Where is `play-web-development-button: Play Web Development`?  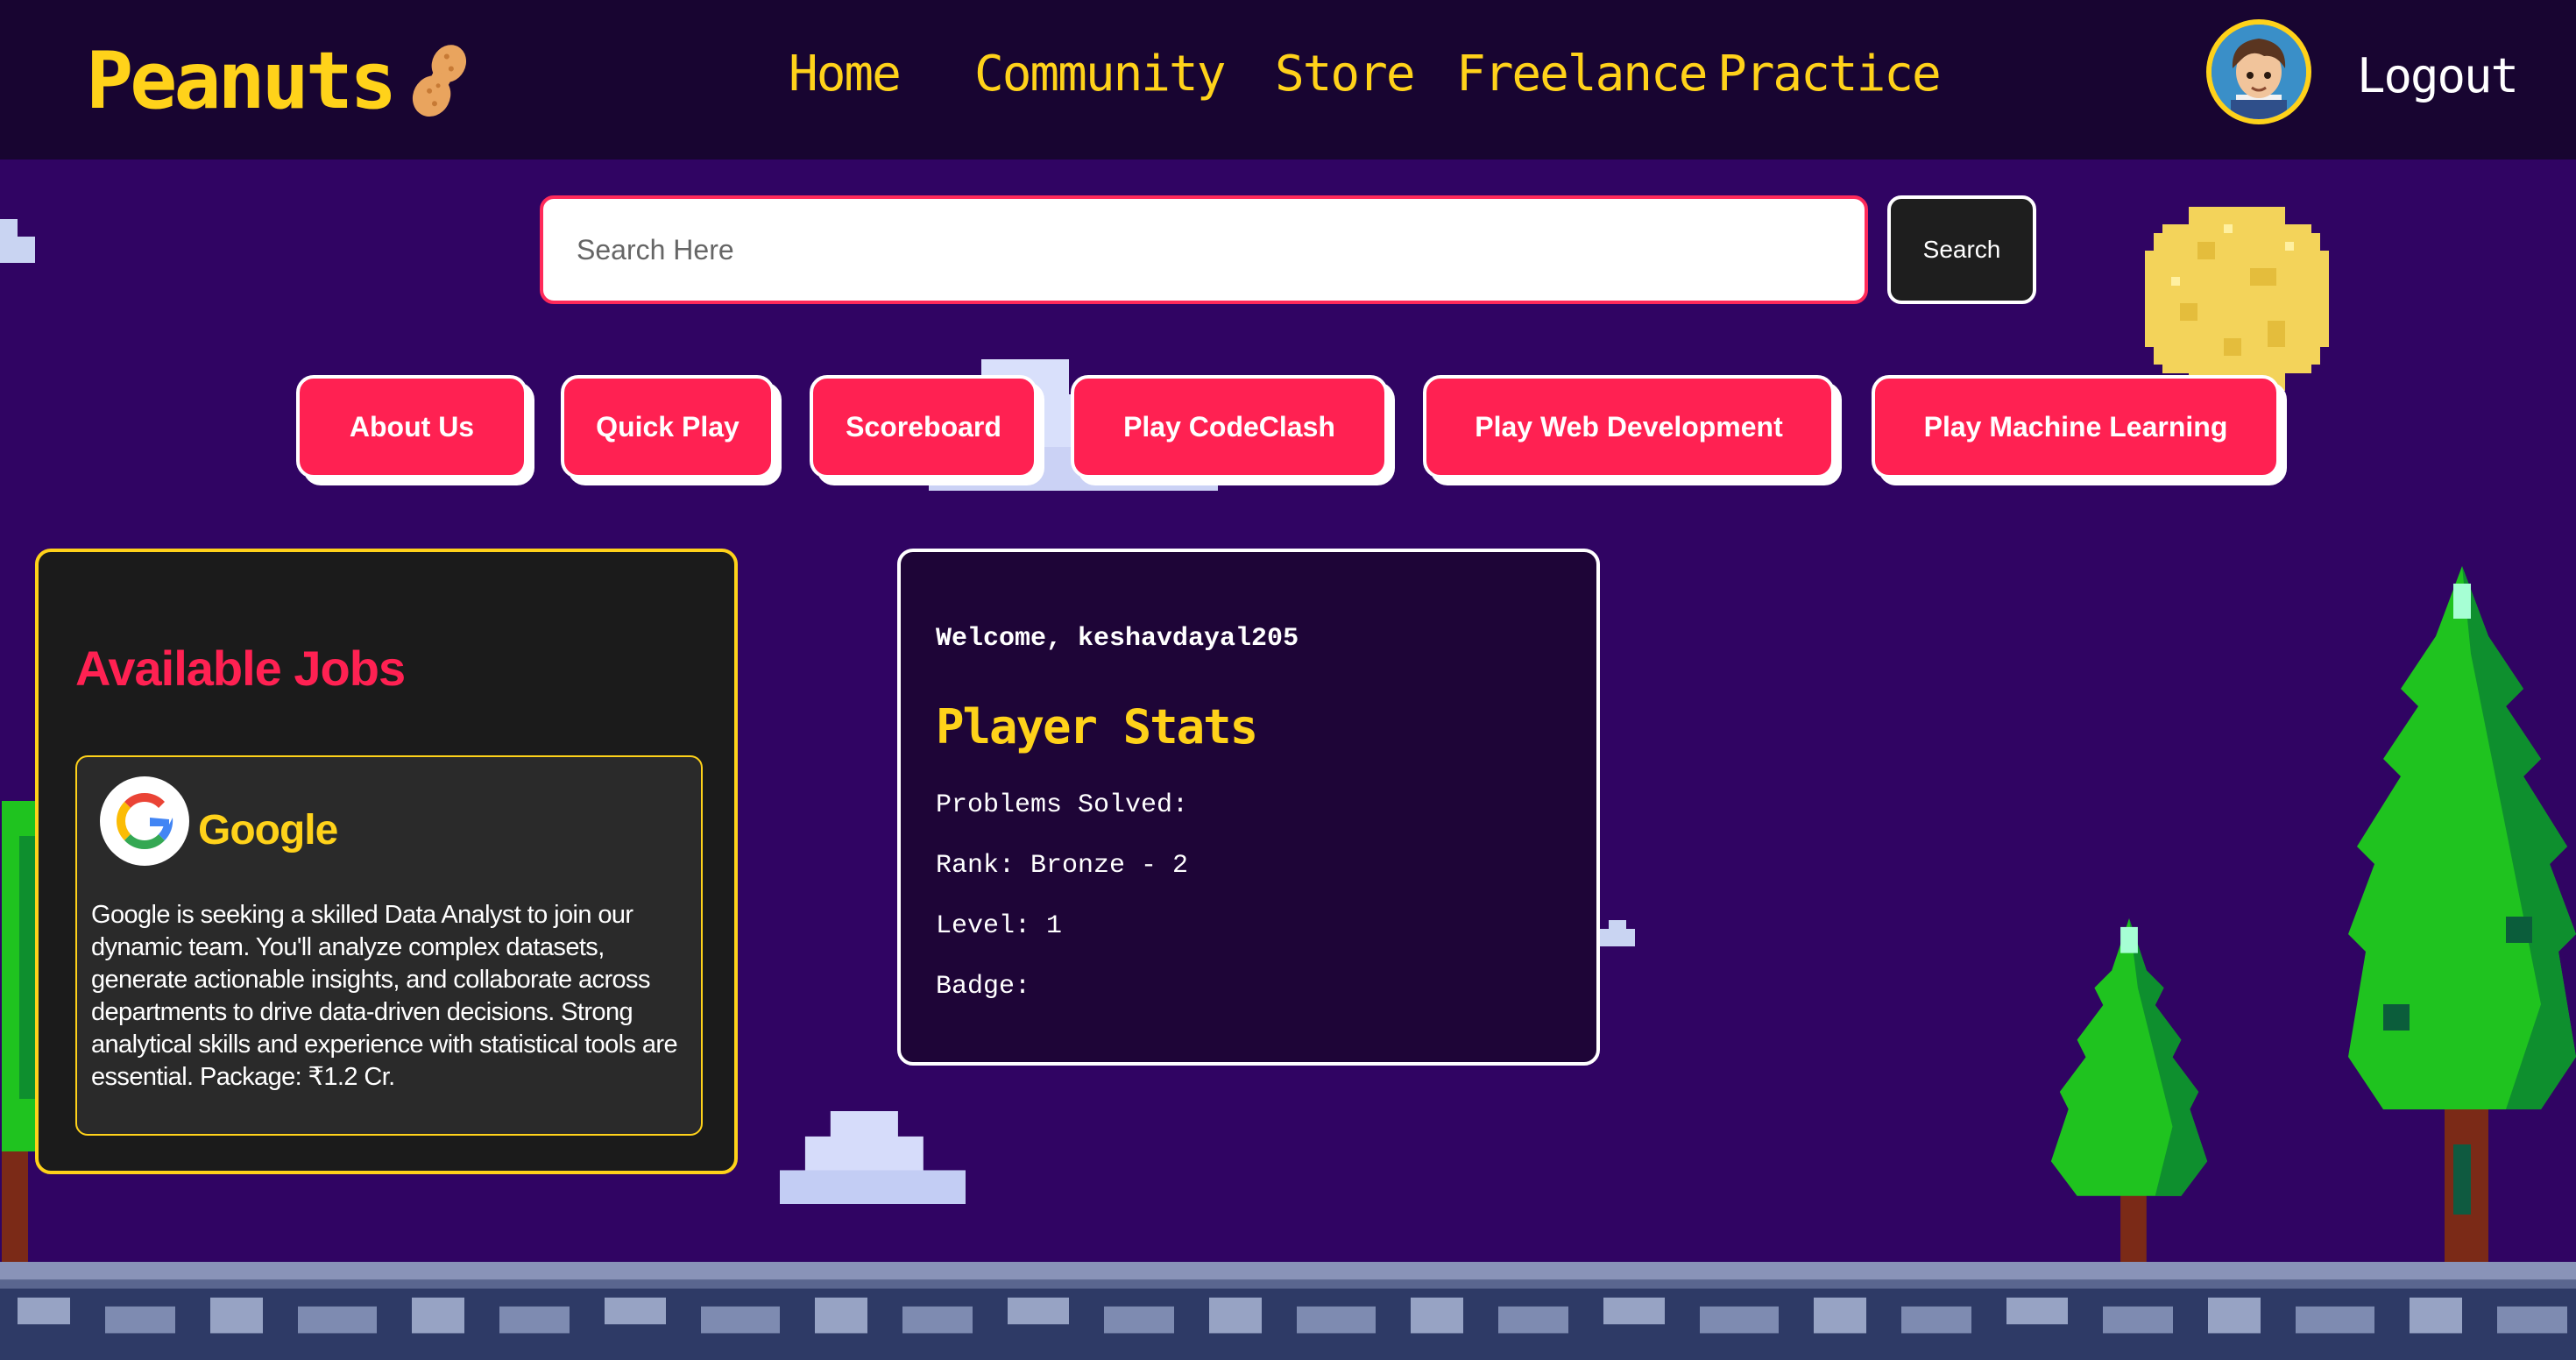 play-web-development-button: Play Web Development is located at coordinates (1629, 426).